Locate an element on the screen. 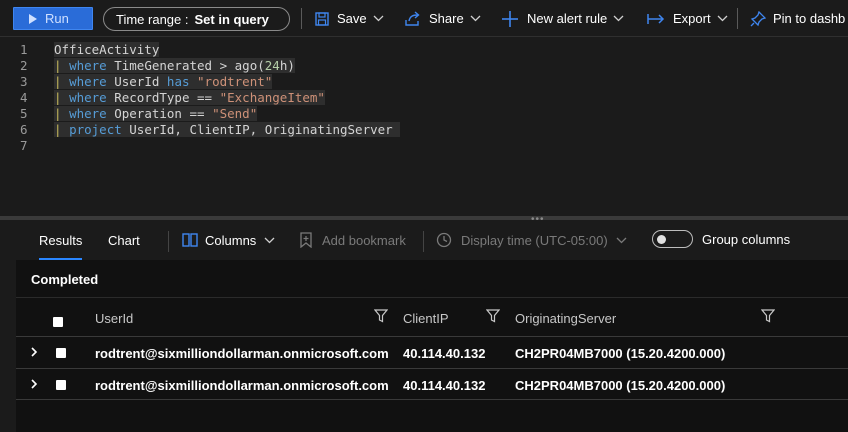 The height and width of the screenshot is (432, 848). run-button: Run is located at coordinates (53, 18).